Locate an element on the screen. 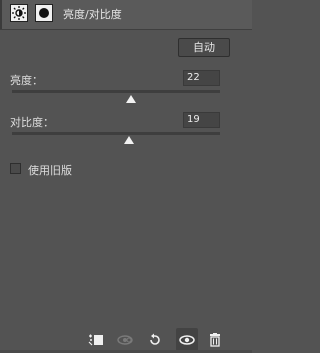 Image resolution: width=320 pixels, height=353 pixels. contrast-label: 对比度： is located at coordinates (32, 122).